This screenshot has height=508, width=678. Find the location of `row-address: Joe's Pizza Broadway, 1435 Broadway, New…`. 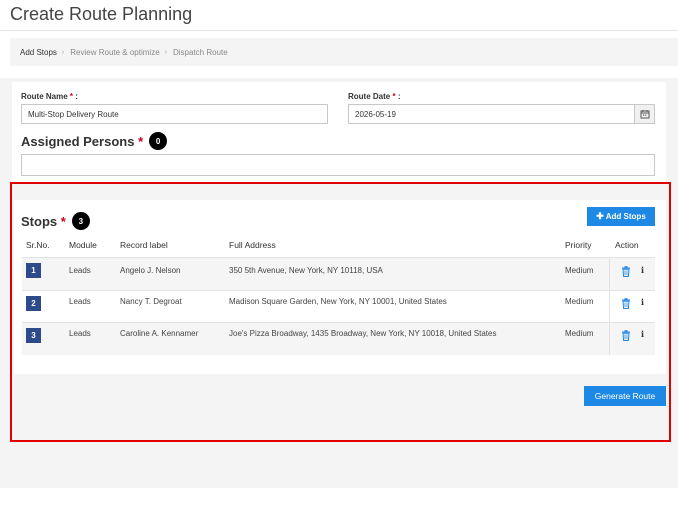

row-address: Joe's Pizza Broadway, 1435 Broadway, New… is located at coordinates (363, 333).